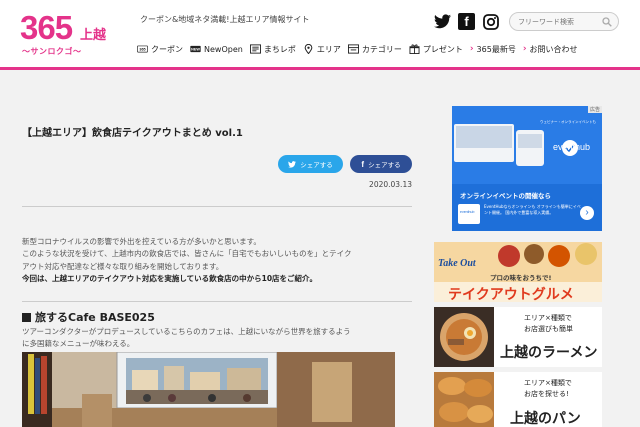 This screenshot has width=640, height=427. I want to click on nav-present: プレゼント, so click(436, 49).